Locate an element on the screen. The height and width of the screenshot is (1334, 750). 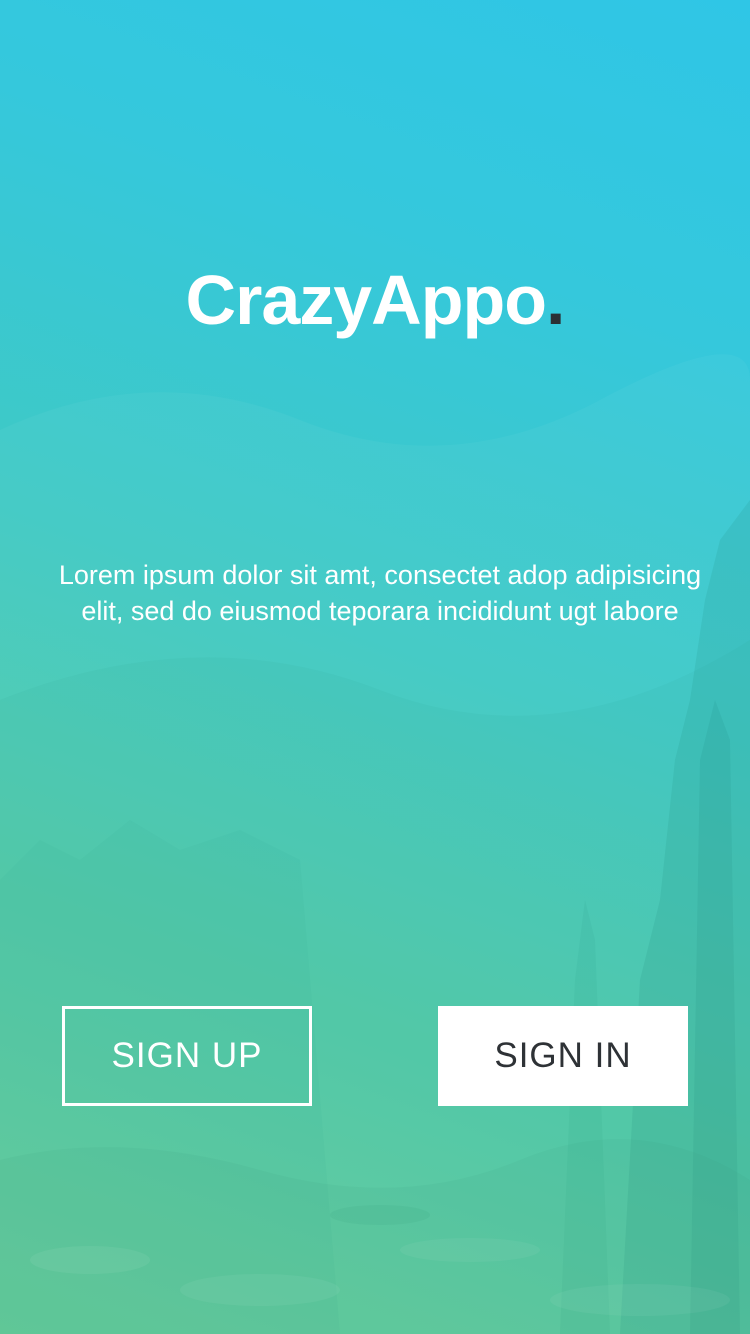
sign-up-button-label: SIGN UP is located at coordinates (187, 1055).